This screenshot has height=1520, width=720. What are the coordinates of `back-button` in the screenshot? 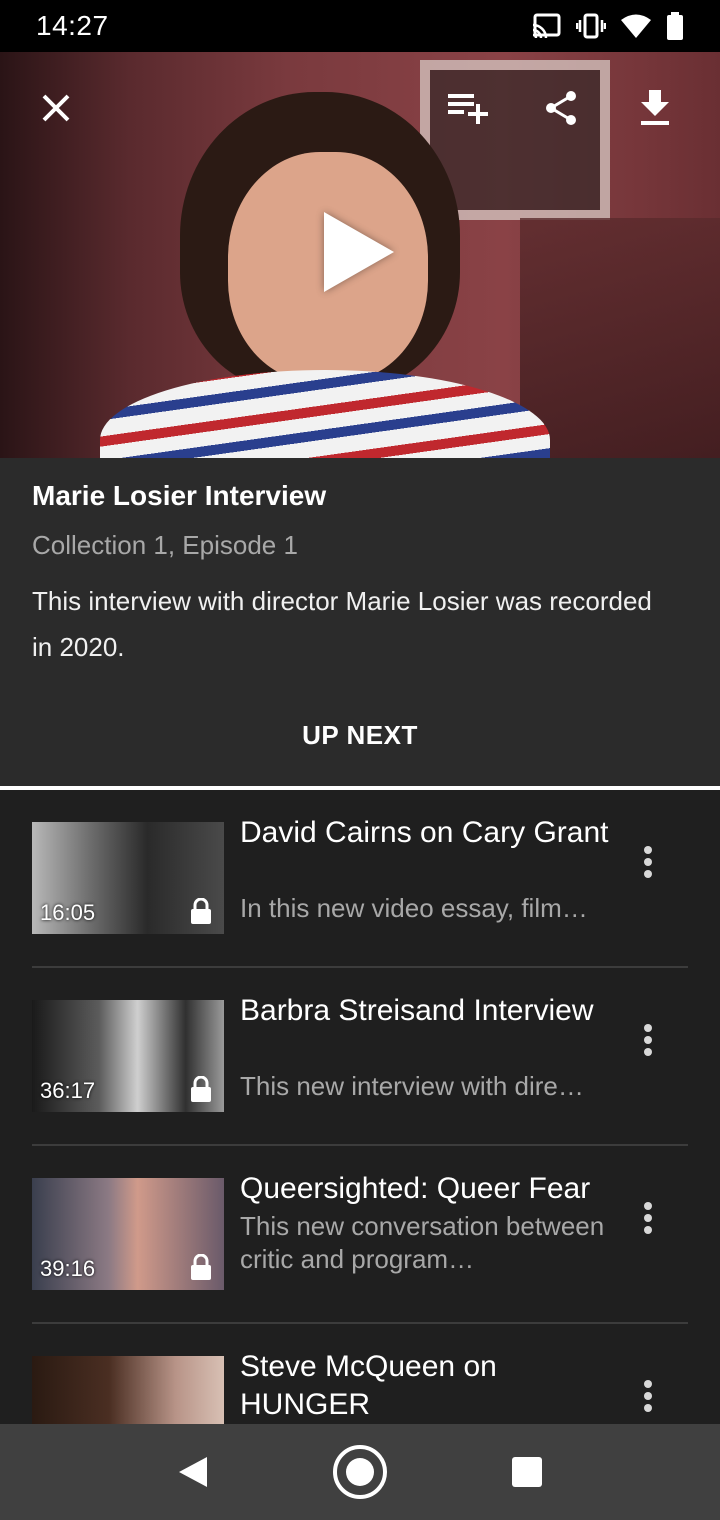 It's located at (193, 1472).